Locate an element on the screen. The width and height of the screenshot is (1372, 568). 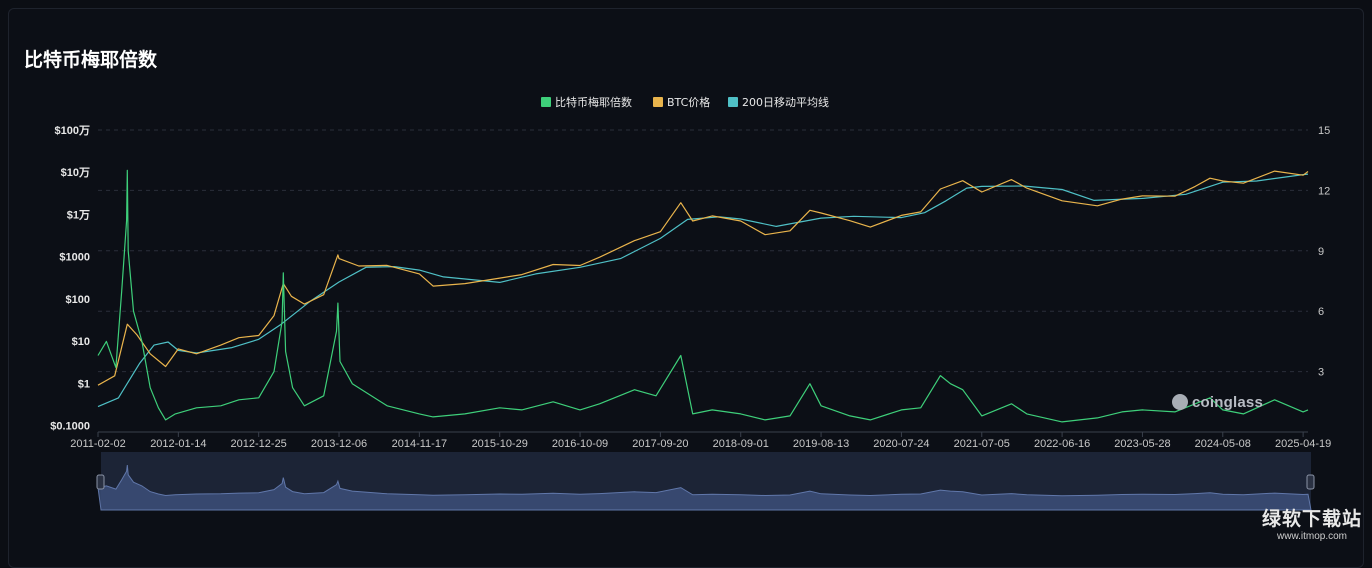
right-tick-label: 3 is located at coordinates (1321, 373).